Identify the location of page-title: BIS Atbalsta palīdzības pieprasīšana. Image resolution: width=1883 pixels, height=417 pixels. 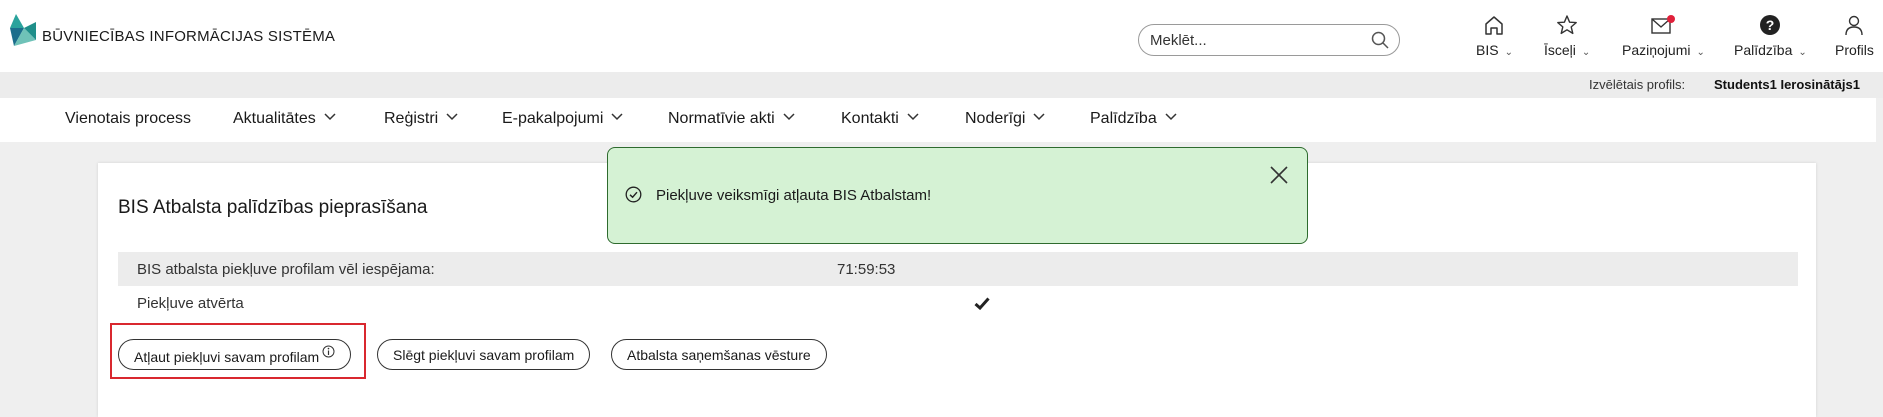
(273, 207).